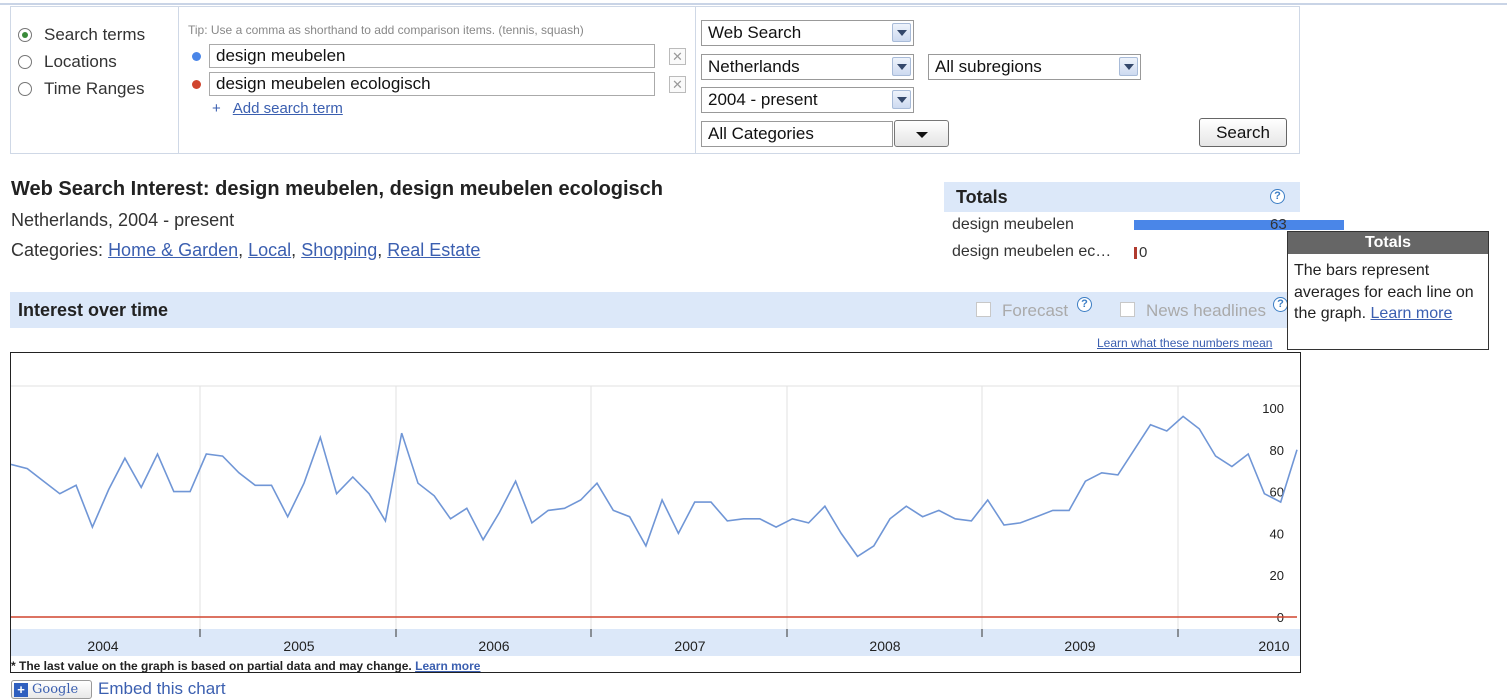 This screenshot has height=699, width=1507. I want to click on google-logo-text: Google, so click(55, 689).